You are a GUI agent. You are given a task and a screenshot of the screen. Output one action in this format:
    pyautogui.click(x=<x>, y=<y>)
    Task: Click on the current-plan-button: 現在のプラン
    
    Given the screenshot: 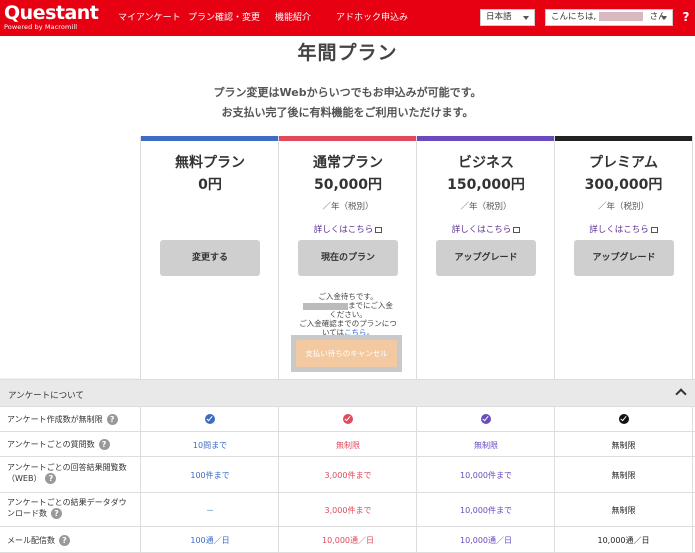 What is the action you would take?
    pyautogui.click(x=348, y=258)
    